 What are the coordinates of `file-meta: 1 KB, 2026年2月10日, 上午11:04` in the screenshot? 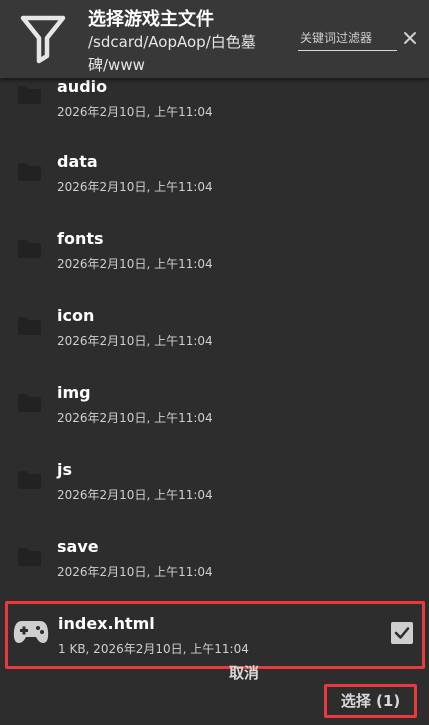 It's located at (153, 649).